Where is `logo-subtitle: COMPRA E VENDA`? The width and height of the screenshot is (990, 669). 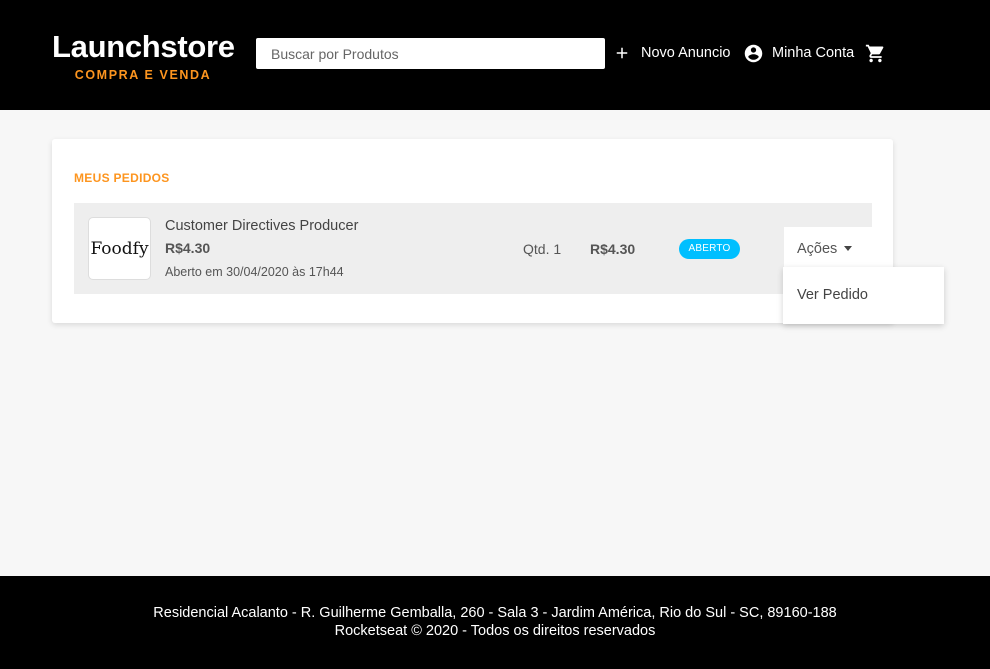
logo-subtitle: COMPRA E VENDA is located at coordinates (143, 75).